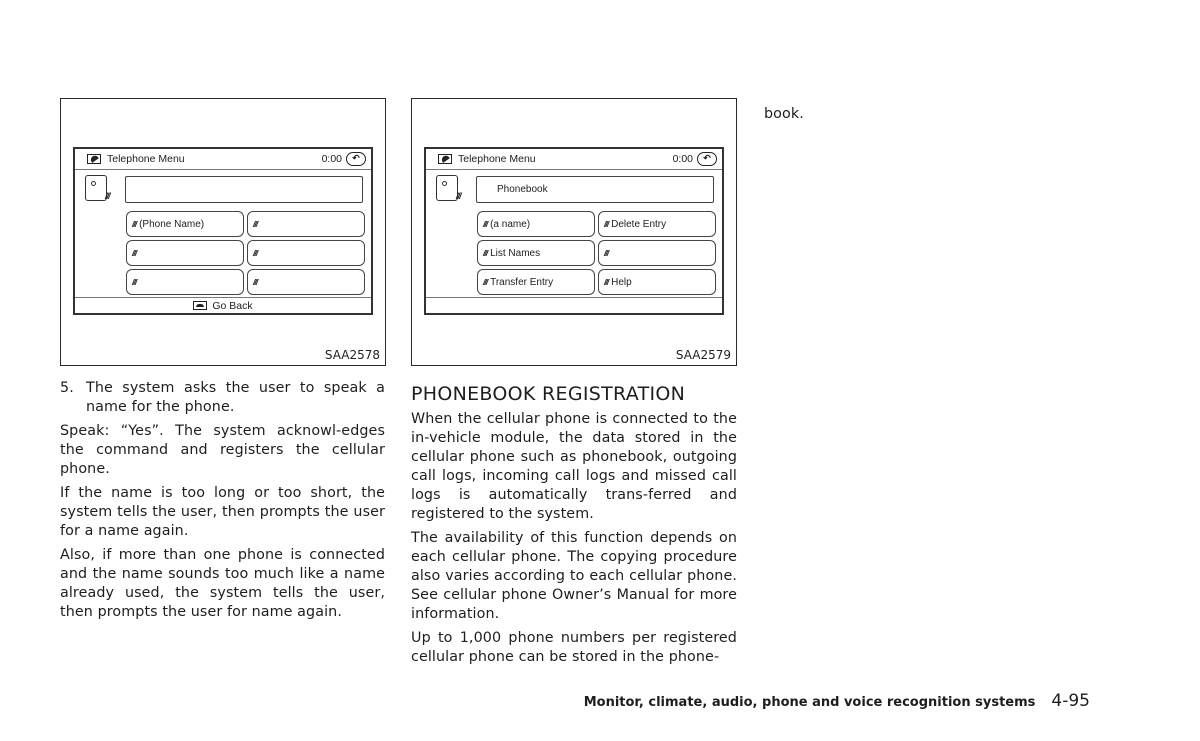  Describe the element at coordinates (574, 305) in the screenshot. I see `screen-footer` at that location.